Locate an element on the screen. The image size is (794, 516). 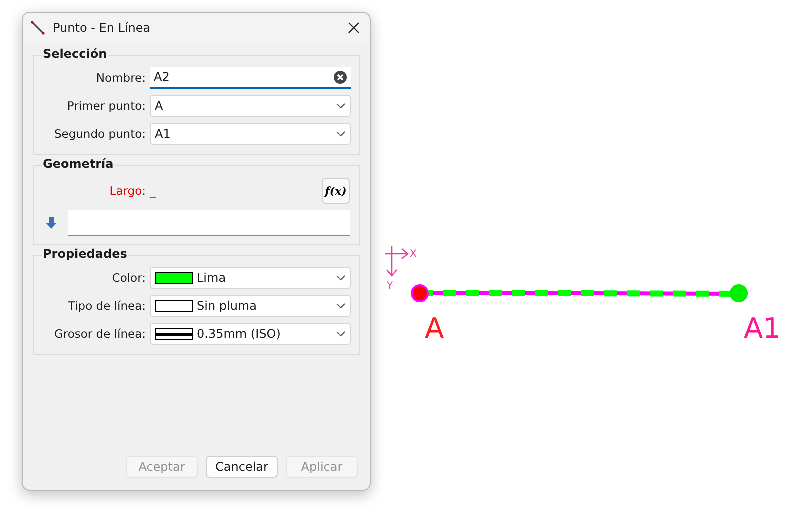
dropdown: Lima is located at coordinates (250, 278).